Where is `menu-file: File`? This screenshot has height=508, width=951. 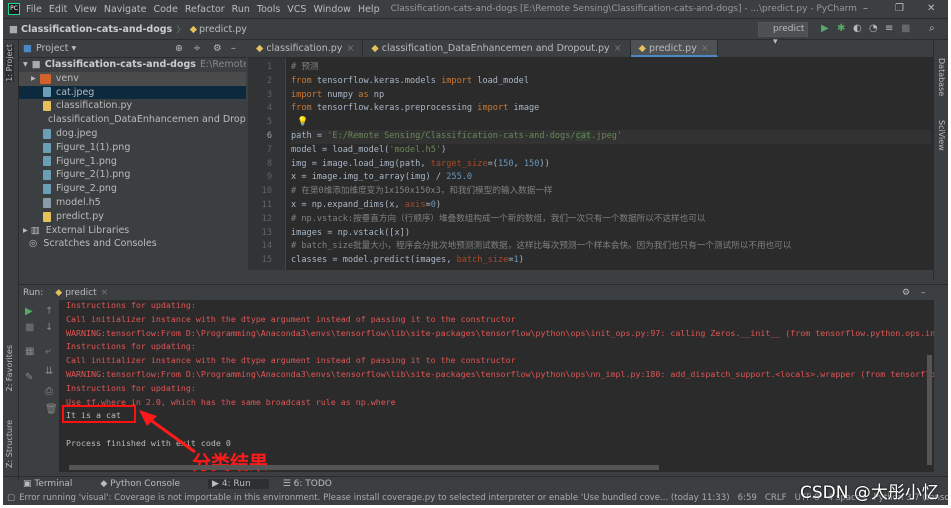 menu-file: File is located at coordinates (34, 9).